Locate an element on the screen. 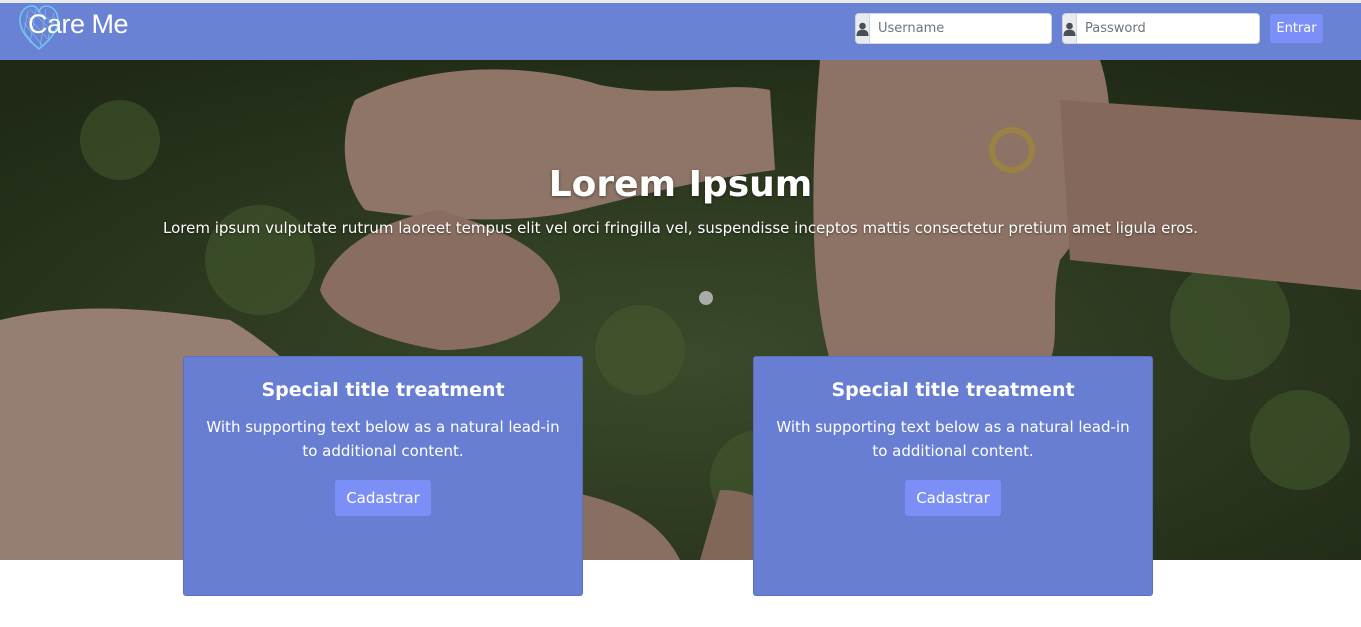  username-group is located at coordinates (953, 28).